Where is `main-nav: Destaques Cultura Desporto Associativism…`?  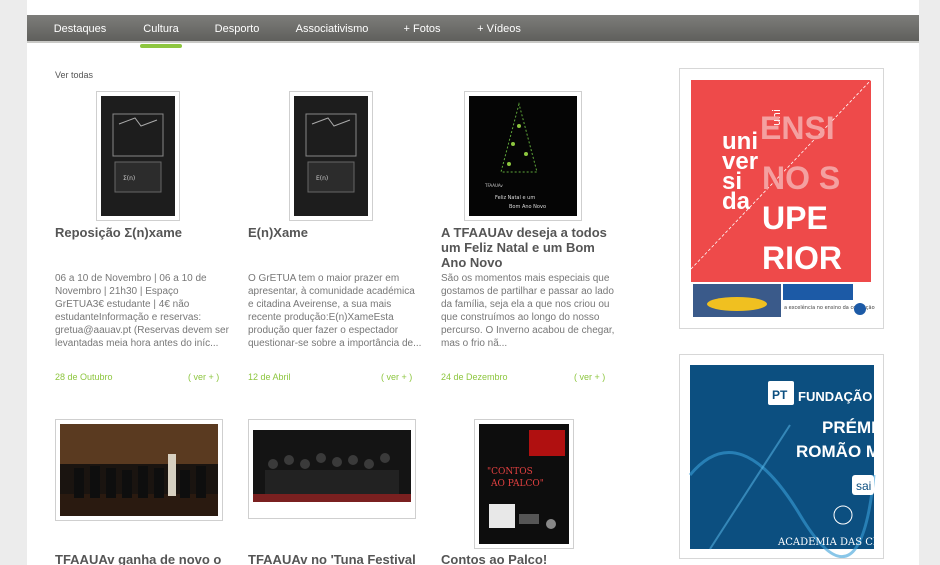
main-nav: Destaques Cultura Desporto Associativism… is located at coordinates (473, 31).